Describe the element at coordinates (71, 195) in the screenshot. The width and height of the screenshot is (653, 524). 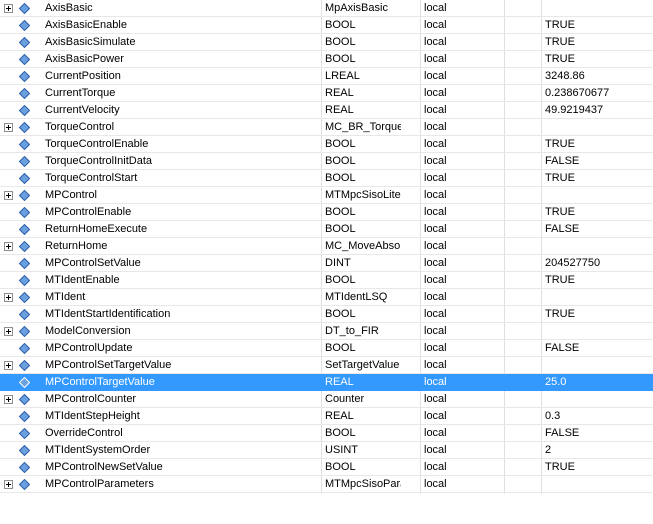
I see `variable-name: MPControl` at that location.